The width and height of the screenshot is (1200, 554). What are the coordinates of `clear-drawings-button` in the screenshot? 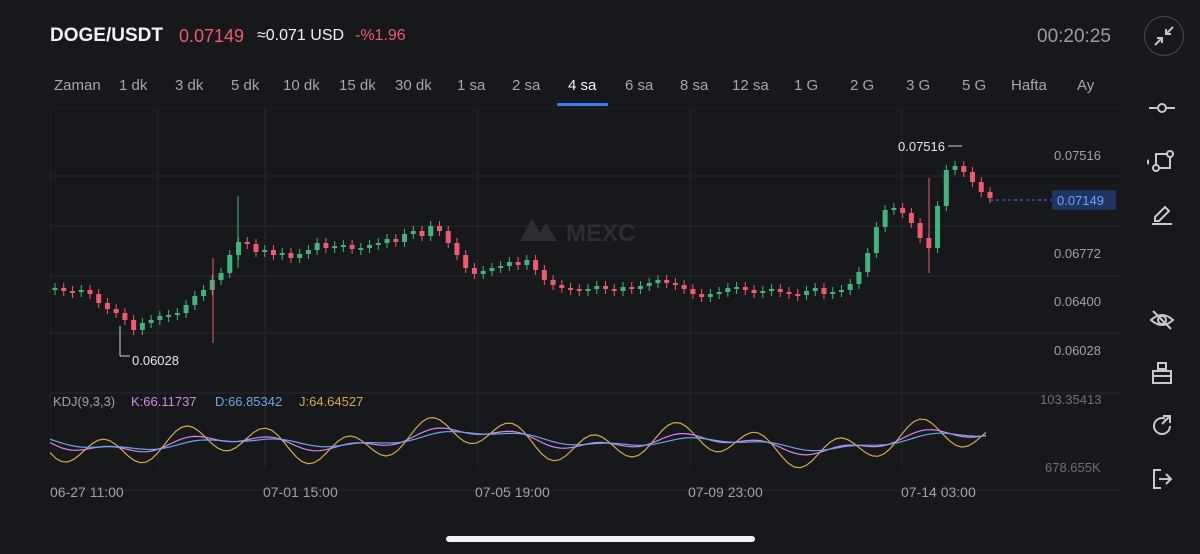 It's located at (1162, 373).